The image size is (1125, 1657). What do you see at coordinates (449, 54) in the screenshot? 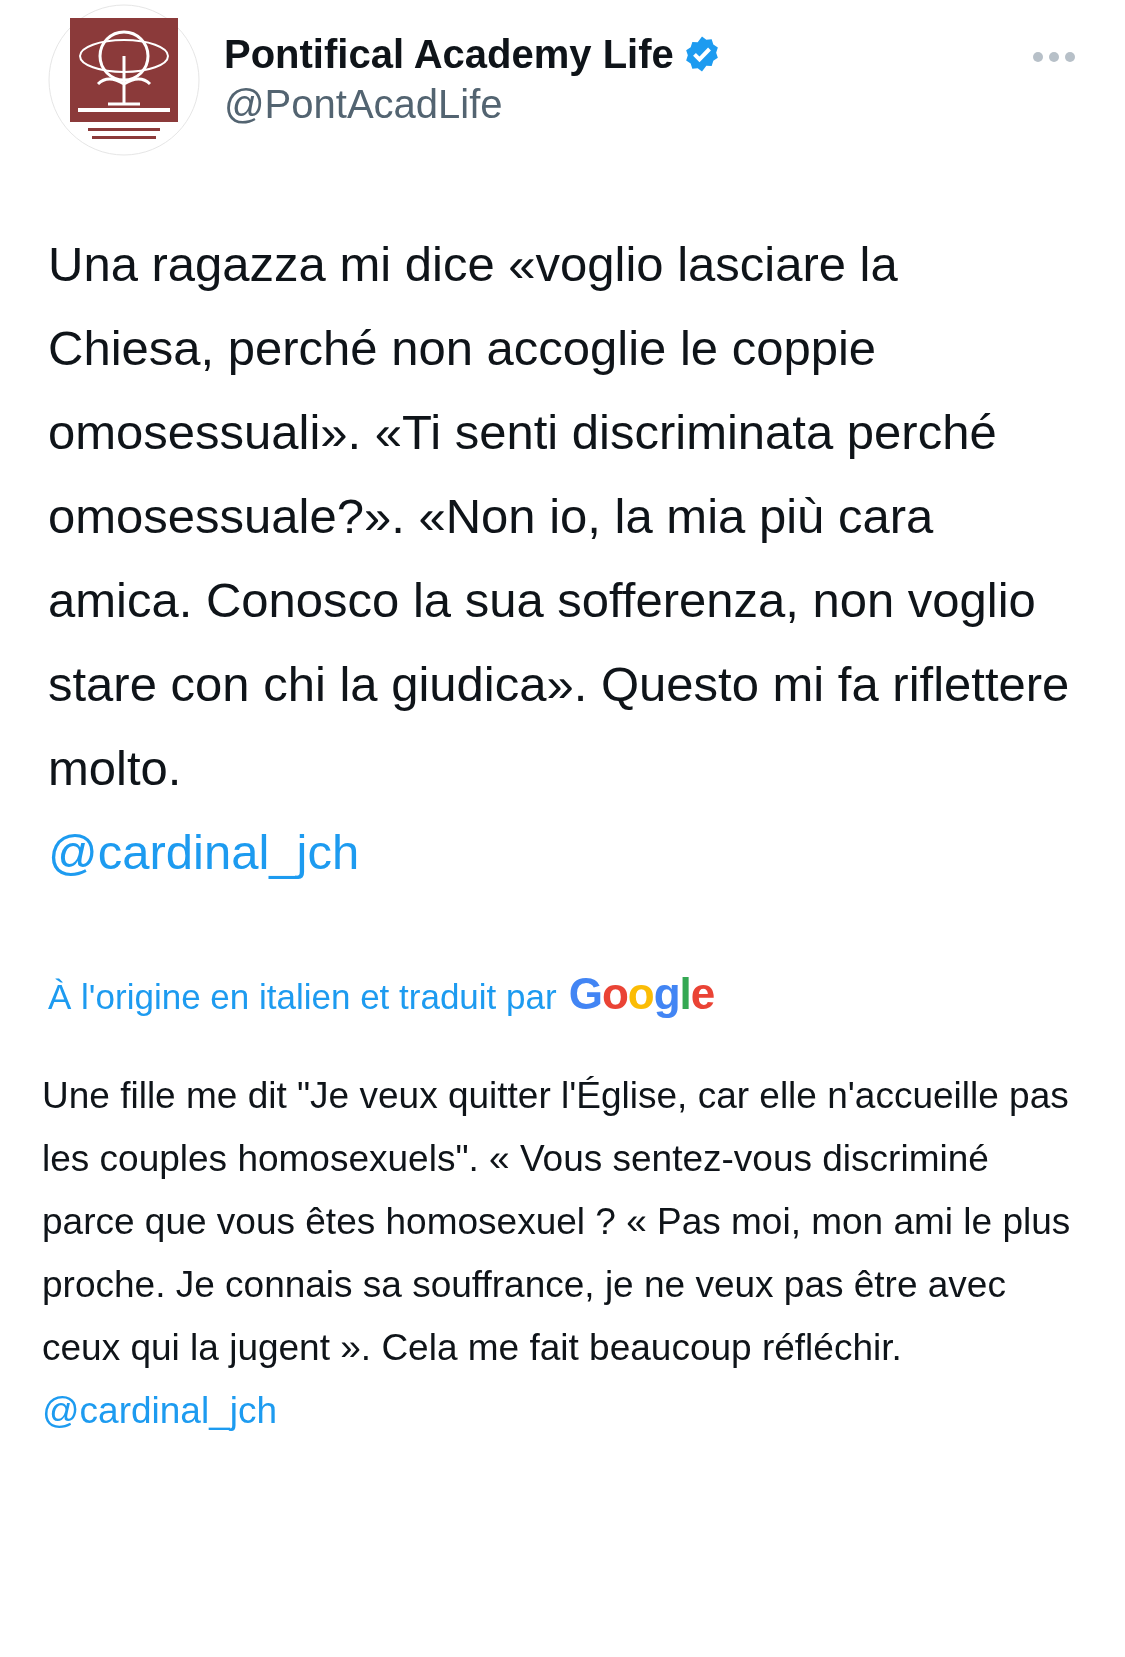
I see `author-name: Pontifical Academy Life` at bounding box center [449, 54].